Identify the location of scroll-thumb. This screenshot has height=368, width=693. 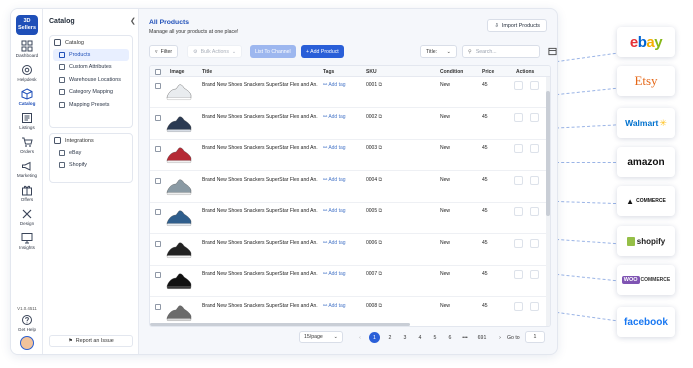
(548, 153).